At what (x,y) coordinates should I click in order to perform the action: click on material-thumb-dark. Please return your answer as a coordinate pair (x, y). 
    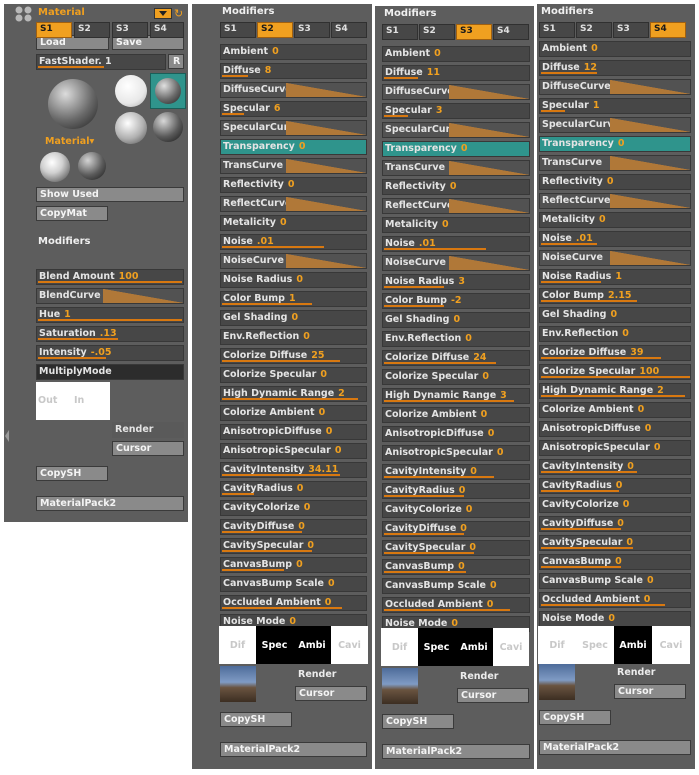
    Looking at the image, I should click on (168, 127).